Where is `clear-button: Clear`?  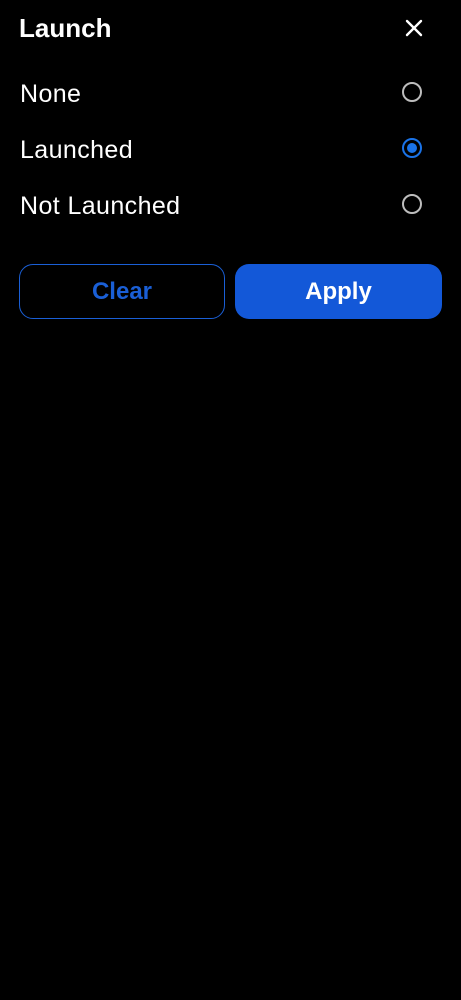 clear-button: Clear is located at coordinates (122, 291).